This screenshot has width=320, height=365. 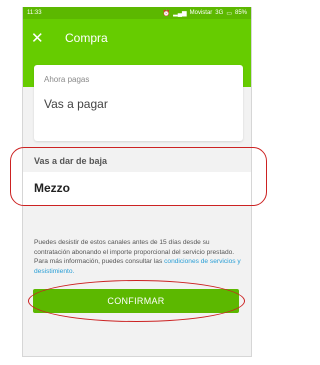 What do you see at coordinates (166, 13) in the screenshot?
I see `alarm-icon: ⏰` at bounding box center [166, 13].